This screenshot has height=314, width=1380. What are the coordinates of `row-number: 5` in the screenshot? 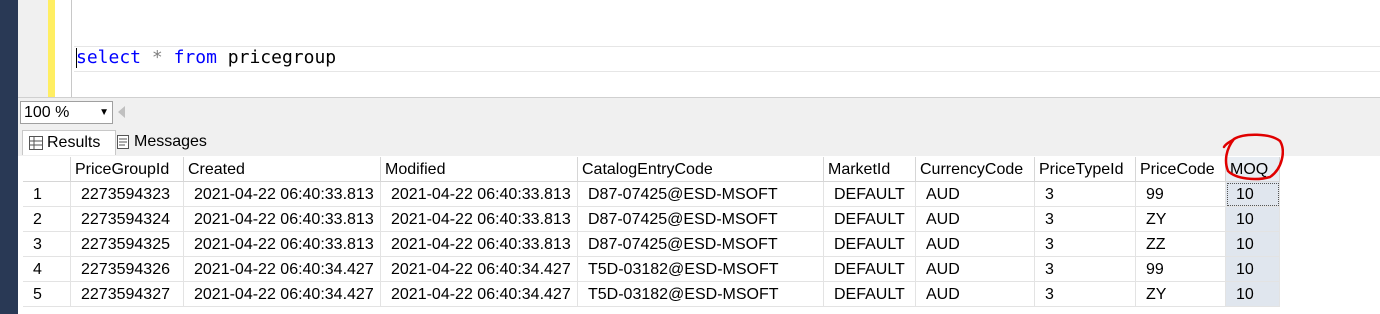 It's located at (47, 294).